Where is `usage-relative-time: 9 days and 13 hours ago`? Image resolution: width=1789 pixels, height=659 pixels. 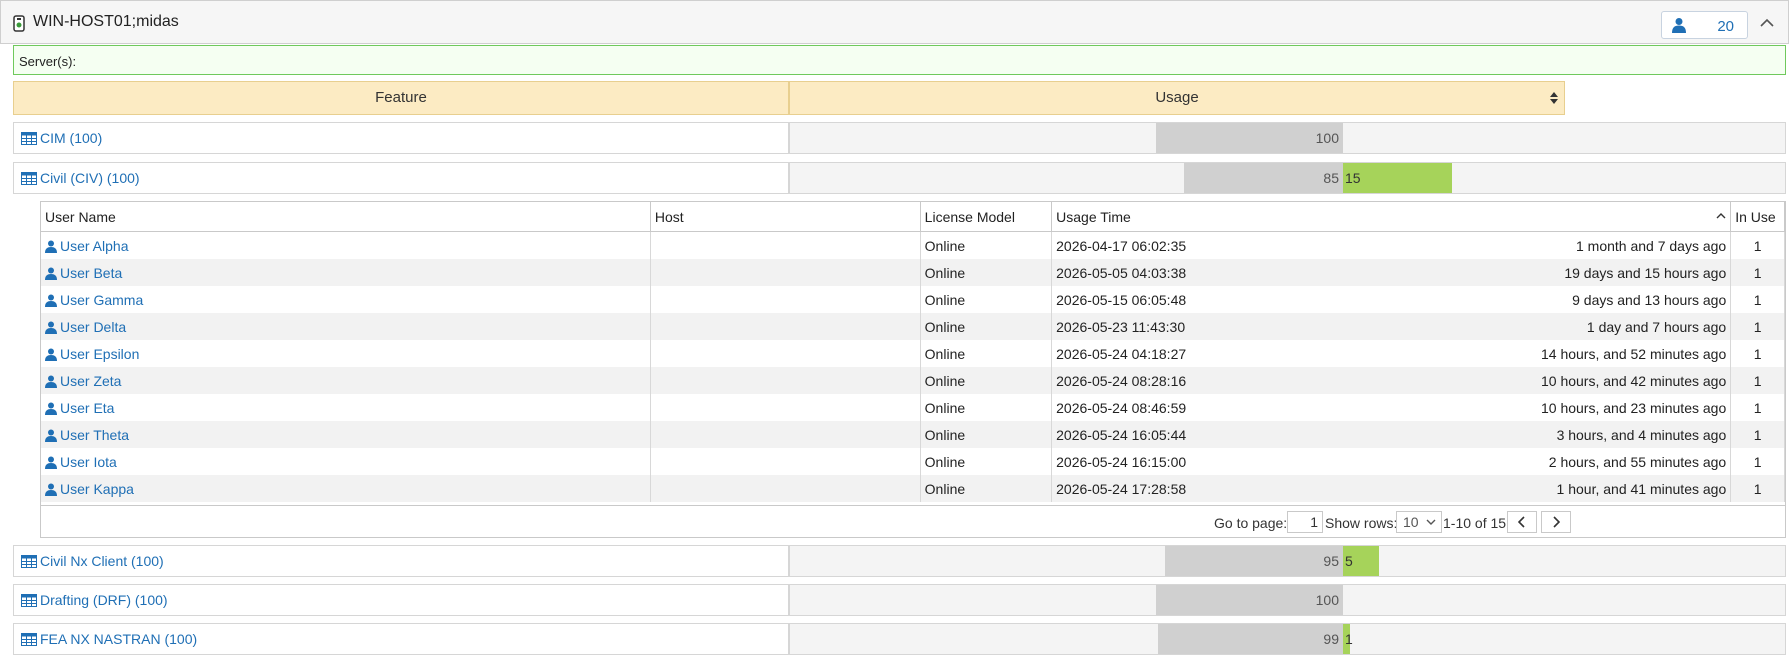 usage-relative-time: 9 days and 13 hours ago is located at coordinates (1649, 300).